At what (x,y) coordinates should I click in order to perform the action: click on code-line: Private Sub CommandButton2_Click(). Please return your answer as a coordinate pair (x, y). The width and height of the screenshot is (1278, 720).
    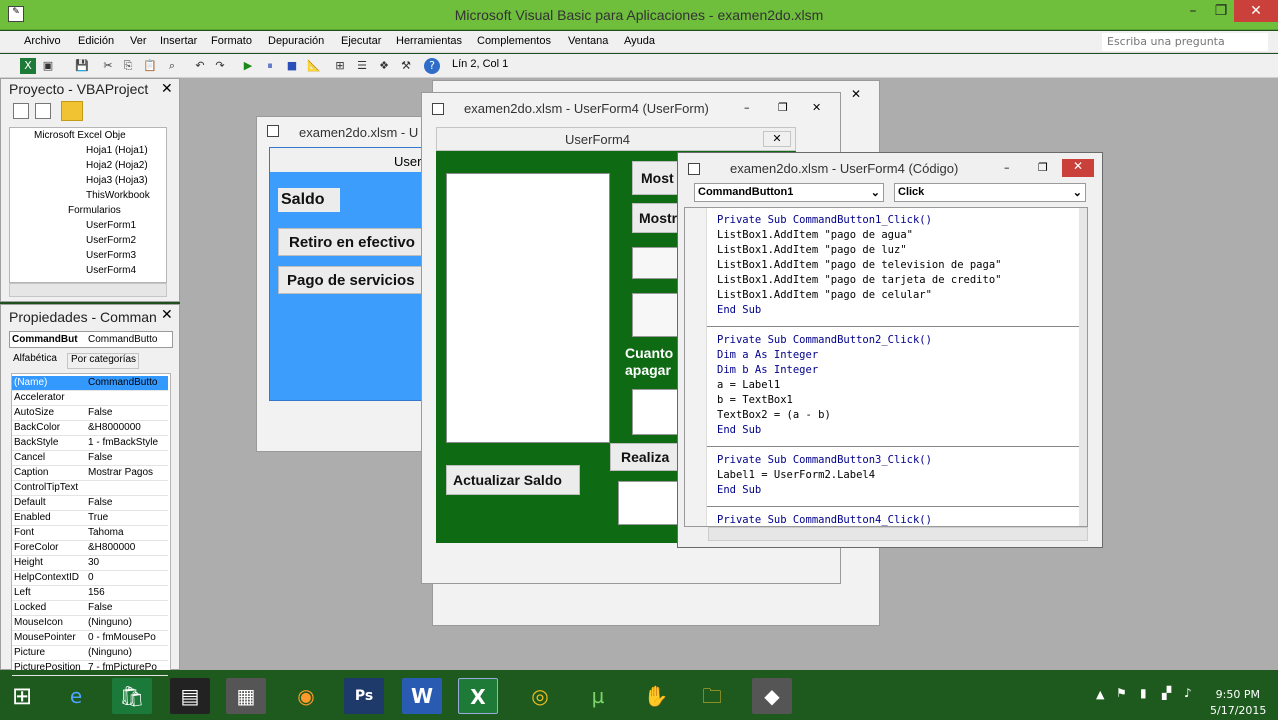
    Looking at the image, I should click on (824, 340).